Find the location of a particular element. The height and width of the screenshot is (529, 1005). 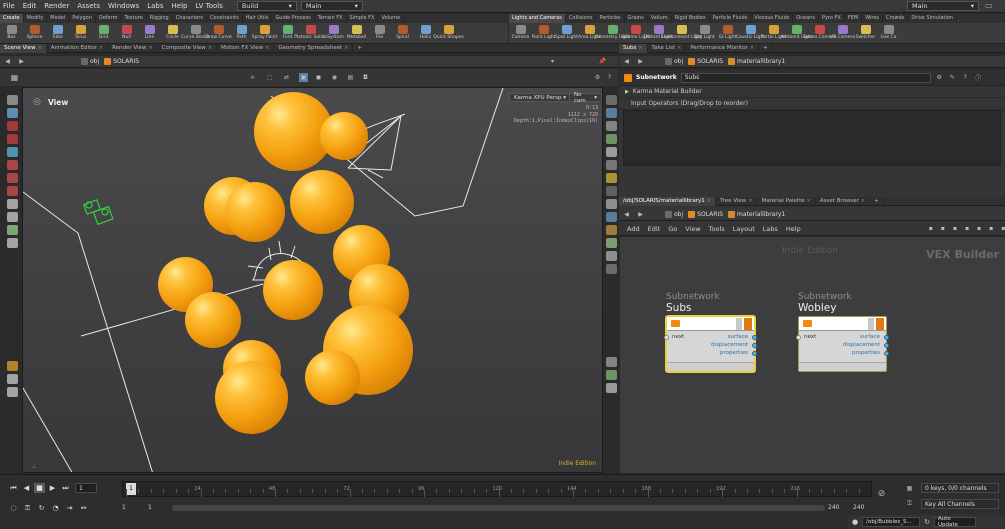

shelf-tool-stereo-camera: Stereo Camera is located at coordinates (819, 33).